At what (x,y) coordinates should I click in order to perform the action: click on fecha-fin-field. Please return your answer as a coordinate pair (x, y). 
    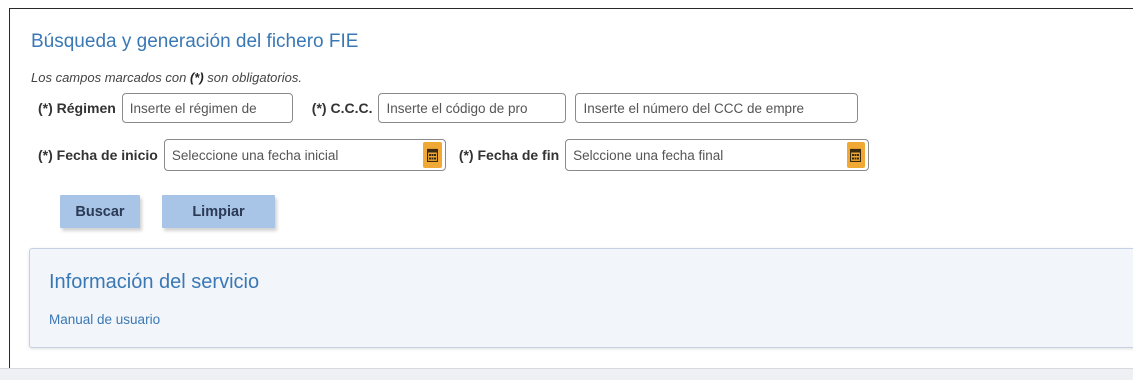
    Looking at the image, I should click on (717, 155).